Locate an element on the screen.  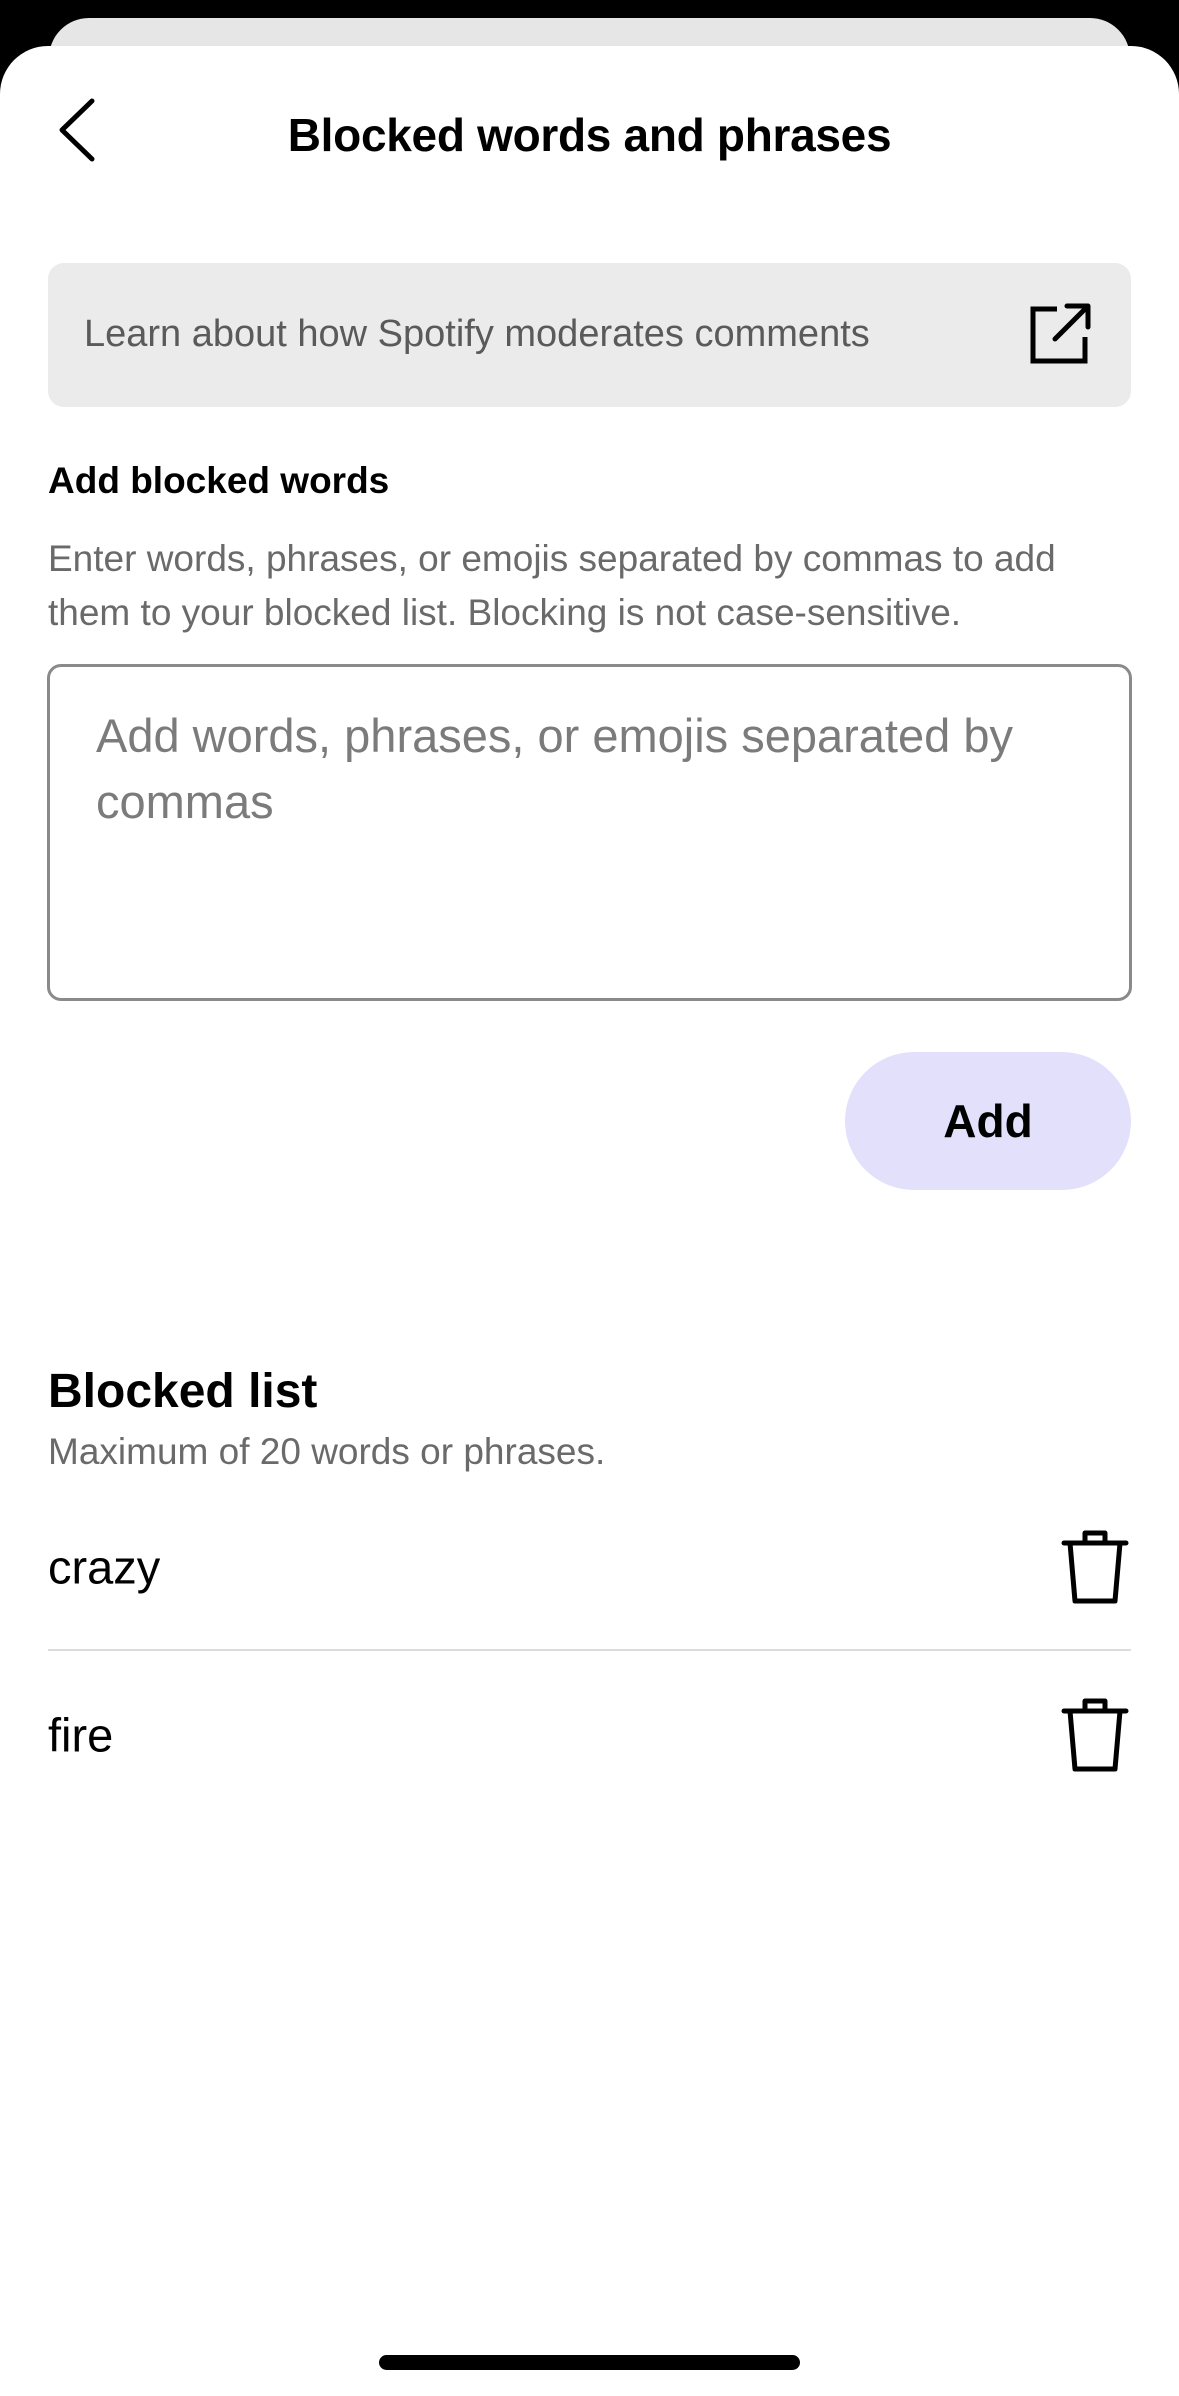
delete-crazy-button is located at coordinates (1095, 1567).